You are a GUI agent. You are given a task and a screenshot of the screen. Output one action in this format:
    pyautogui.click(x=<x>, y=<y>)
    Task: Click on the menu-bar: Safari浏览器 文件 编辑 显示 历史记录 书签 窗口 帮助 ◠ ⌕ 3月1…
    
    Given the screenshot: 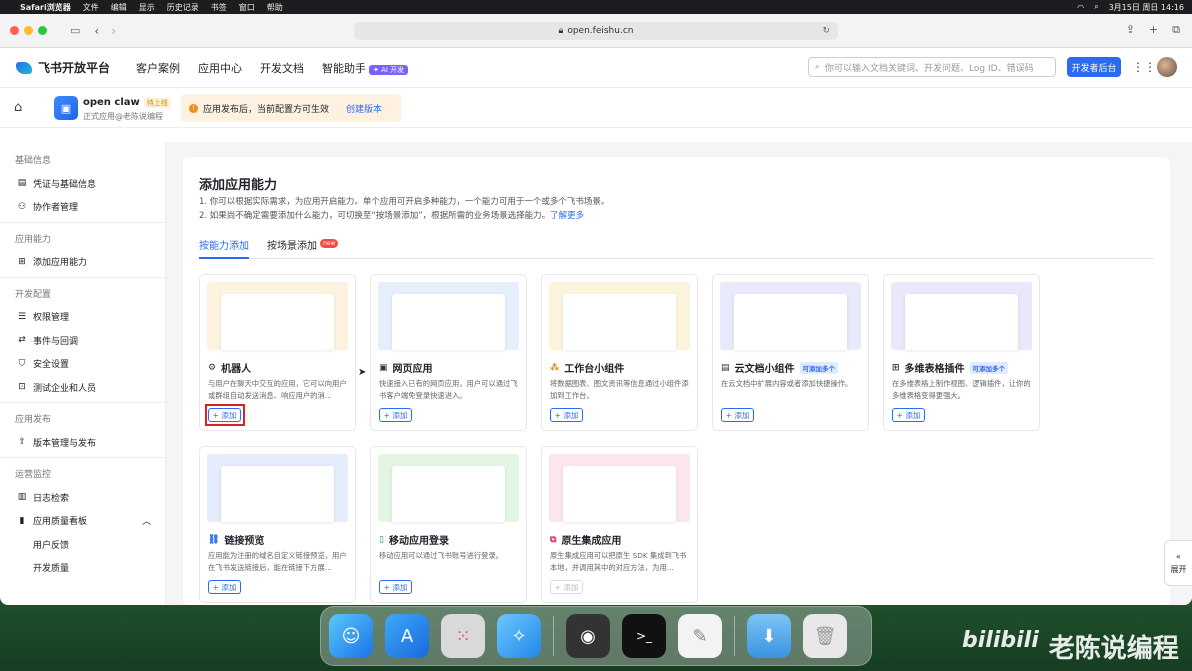 What is the action you would take?
    pyautogui.click(x=596, y=7)
    